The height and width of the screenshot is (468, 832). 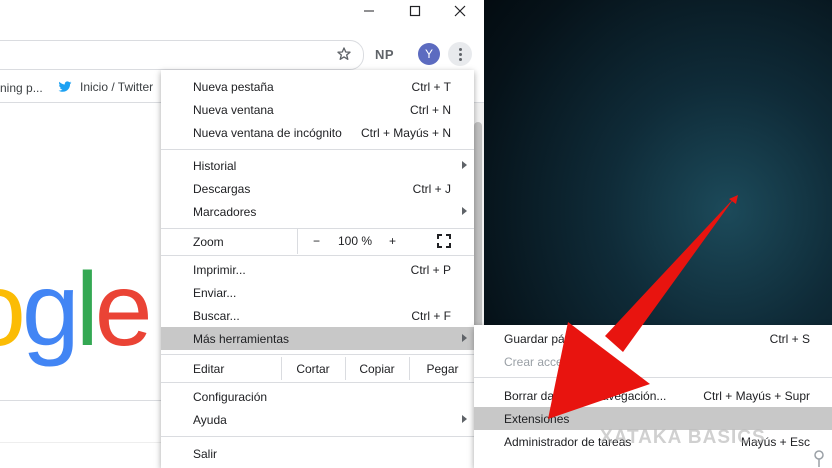 I want to click on watermark: XATAKA BASICS, so click(x=683, y=437).